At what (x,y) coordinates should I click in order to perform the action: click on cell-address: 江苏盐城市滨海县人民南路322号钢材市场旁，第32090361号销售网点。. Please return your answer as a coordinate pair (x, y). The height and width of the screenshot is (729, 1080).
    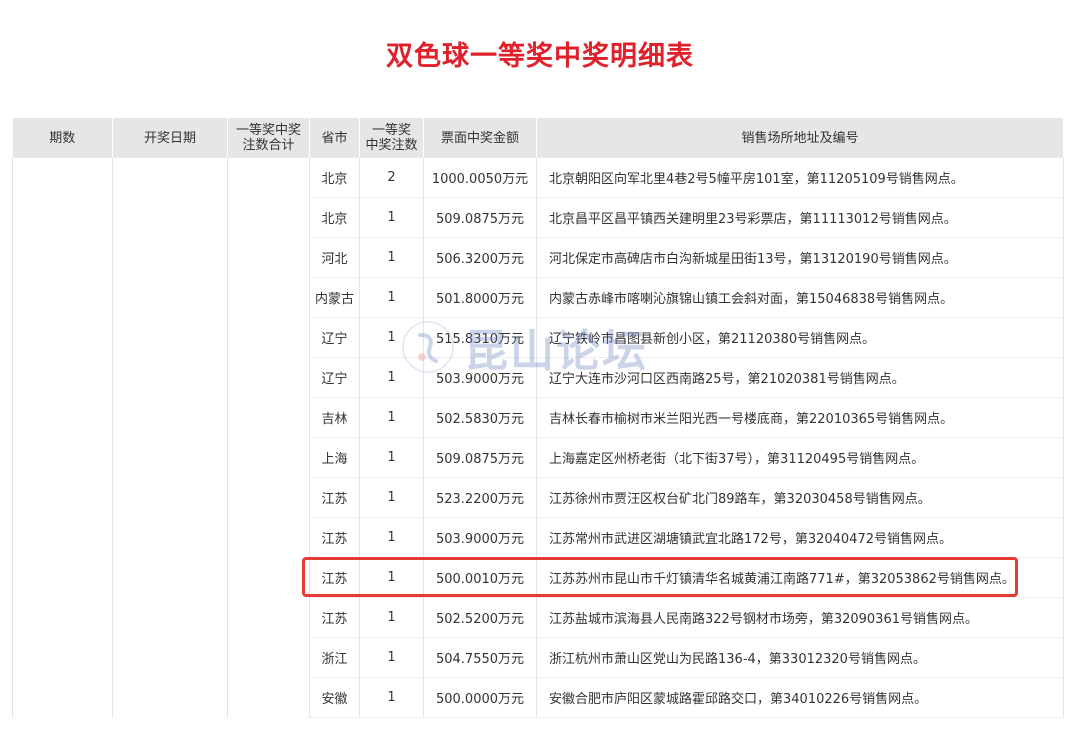
    Looking at the image, I should click on (800, 617).